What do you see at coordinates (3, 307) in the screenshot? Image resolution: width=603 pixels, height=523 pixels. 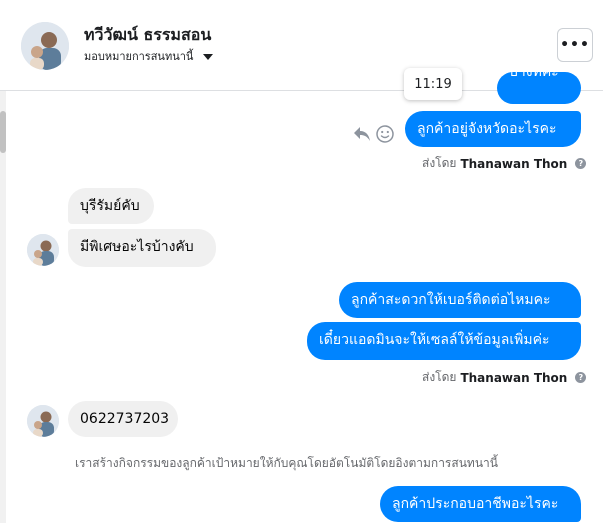 I see `scrollbar` at bounding box center [3, 307].